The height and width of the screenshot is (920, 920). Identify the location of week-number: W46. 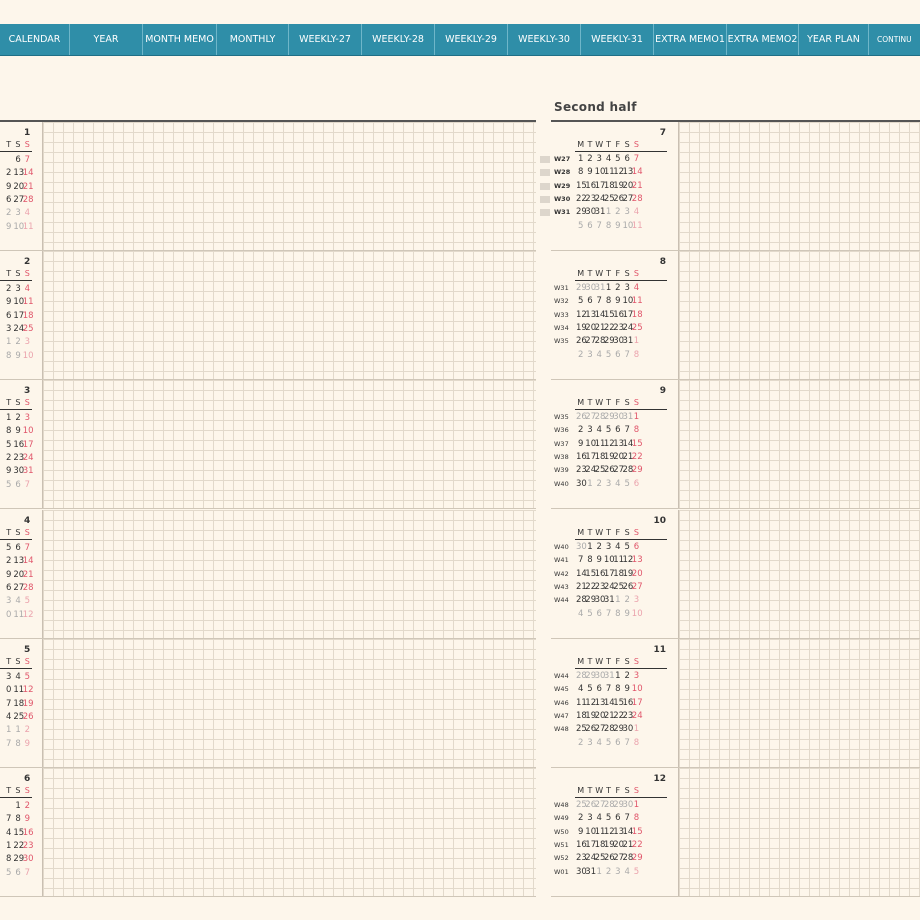
(561, 703).